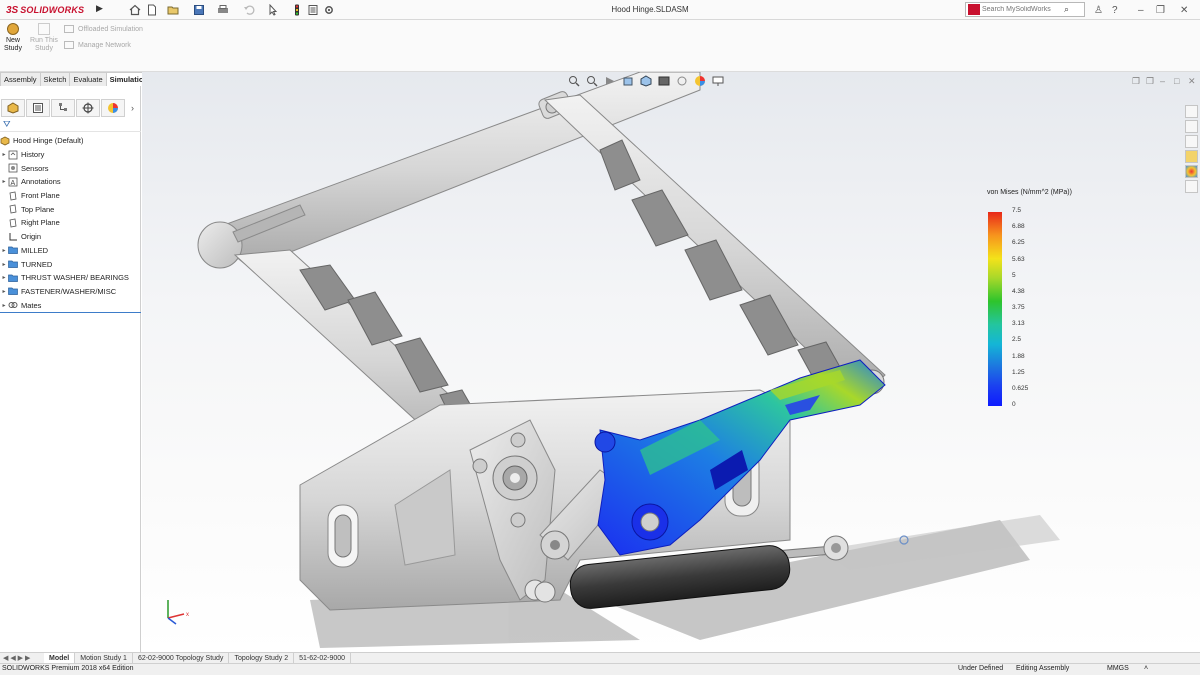 This screenshot has width=1200, height=675. What do you see at coordinates (88, 79) in the screenshot?
I see `tab-evaluate: Evaluate` at bounding box center [88, 79].